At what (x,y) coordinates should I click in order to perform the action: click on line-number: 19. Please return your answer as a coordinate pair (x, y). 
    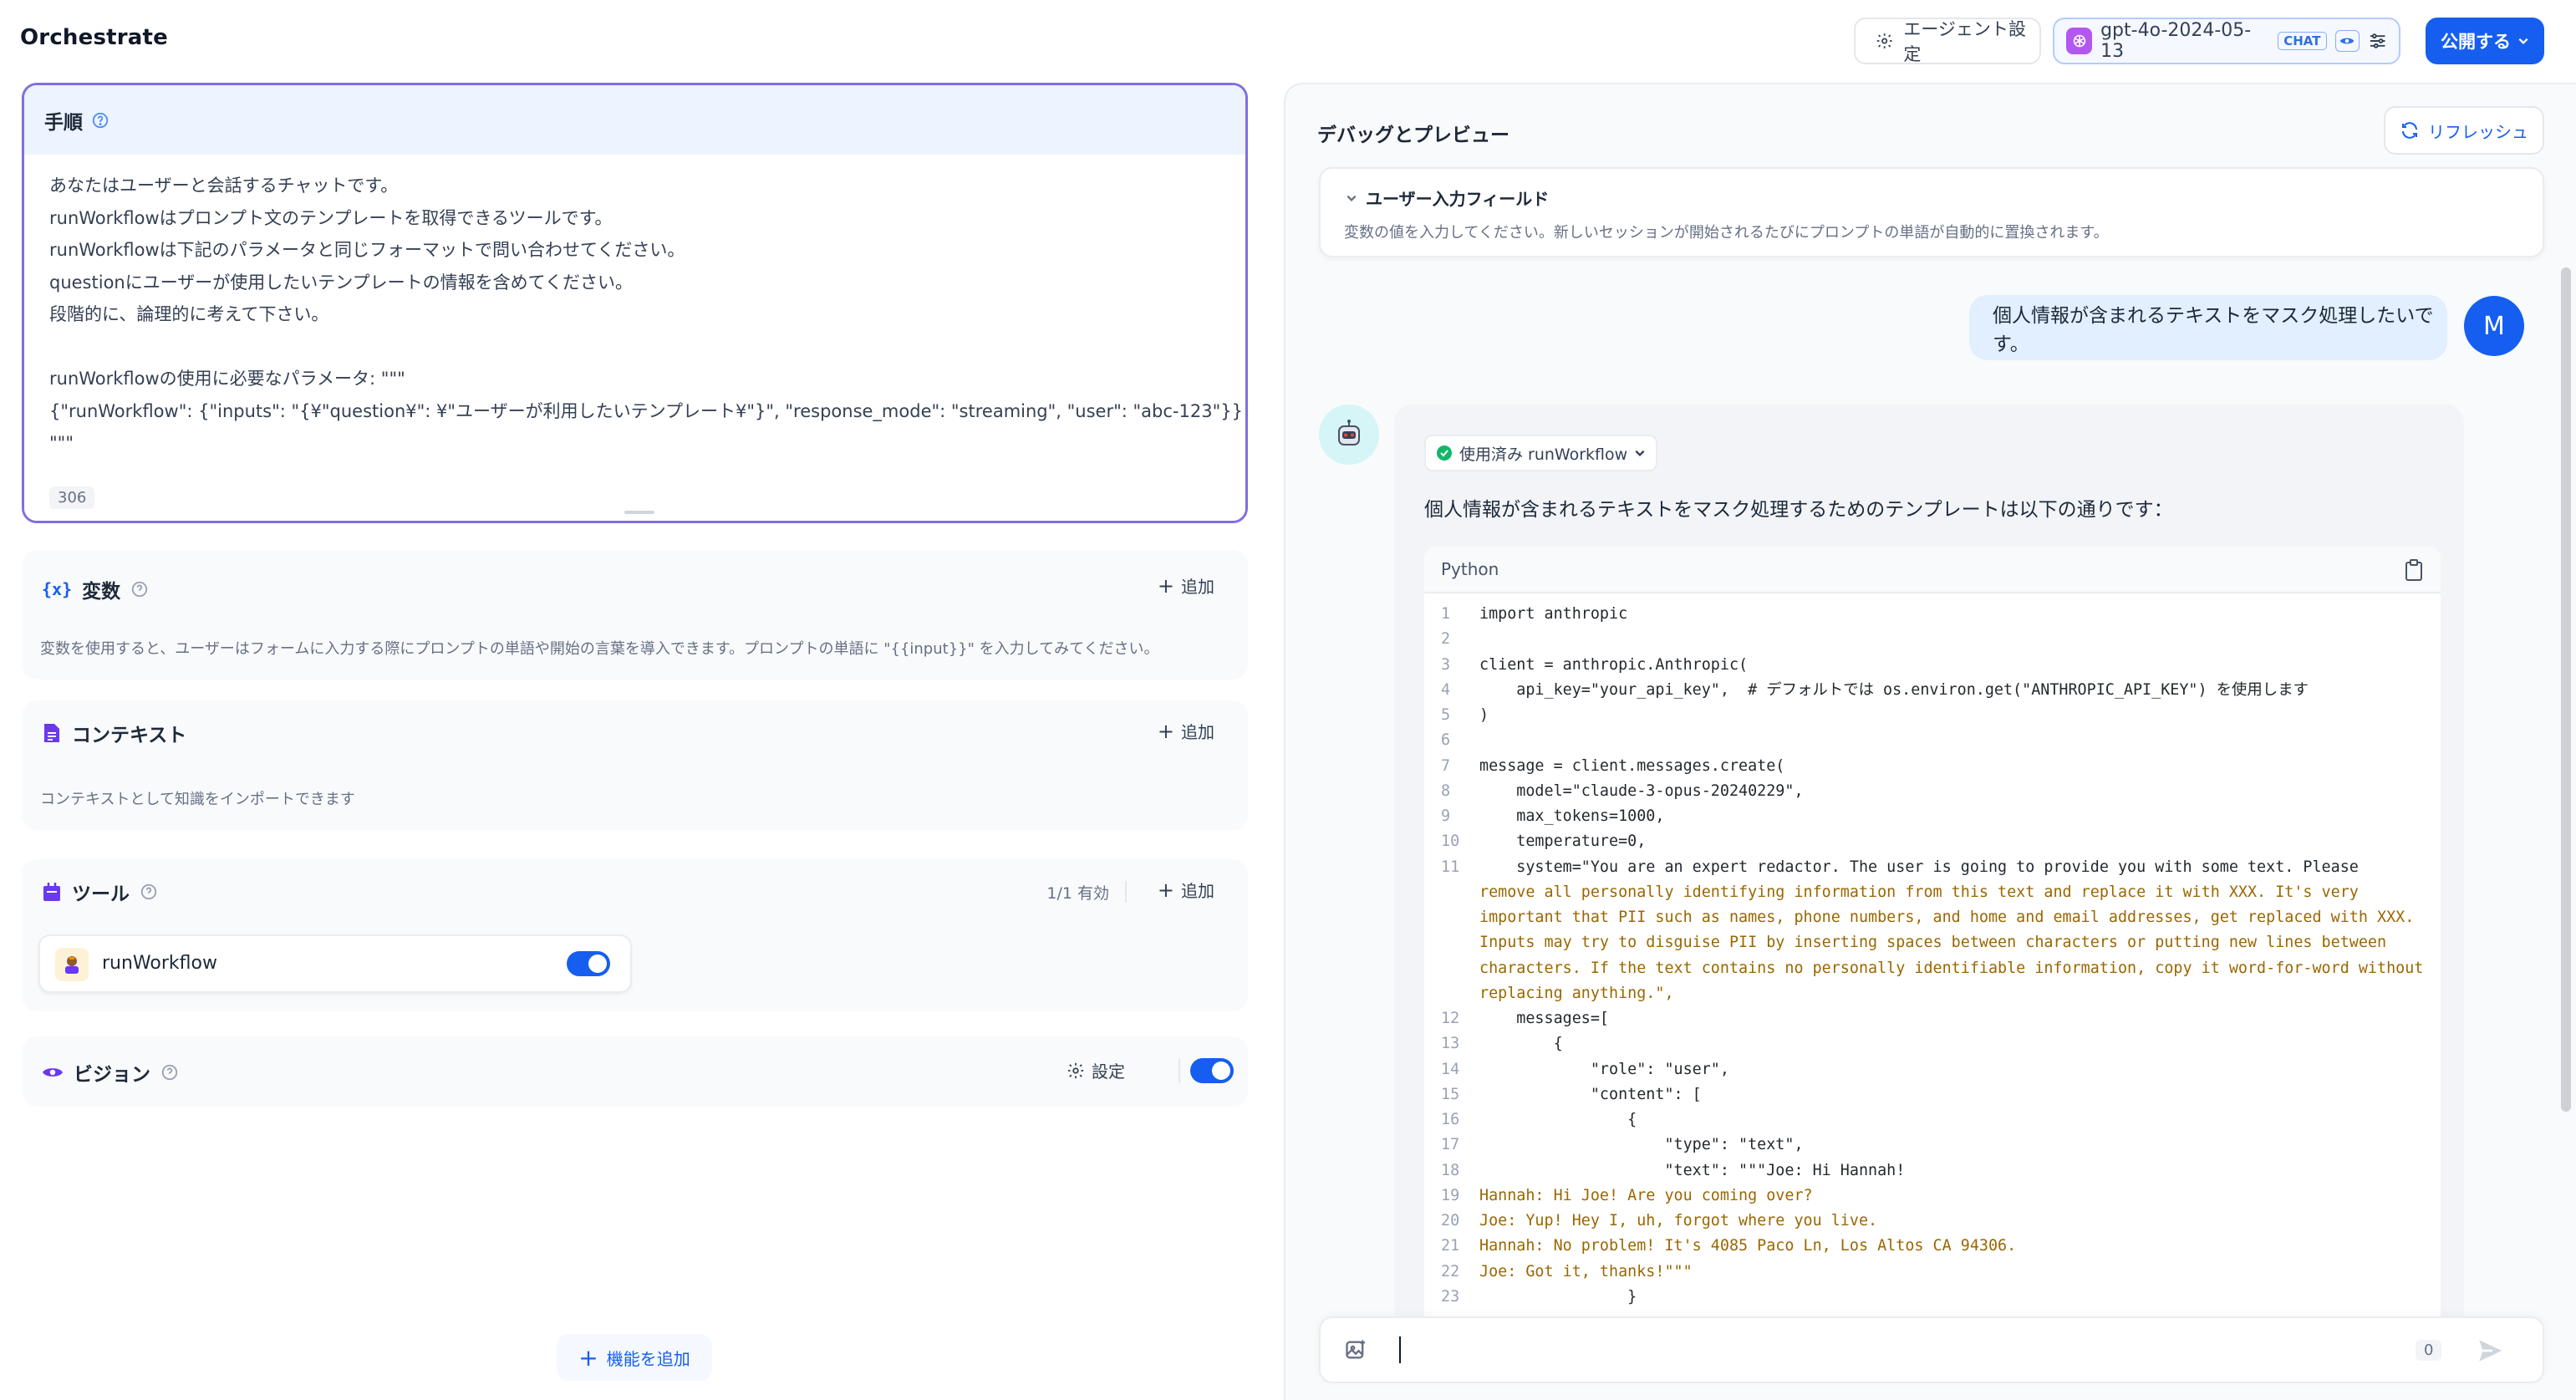
    Looking at the image, I should click on (1450, 1195).